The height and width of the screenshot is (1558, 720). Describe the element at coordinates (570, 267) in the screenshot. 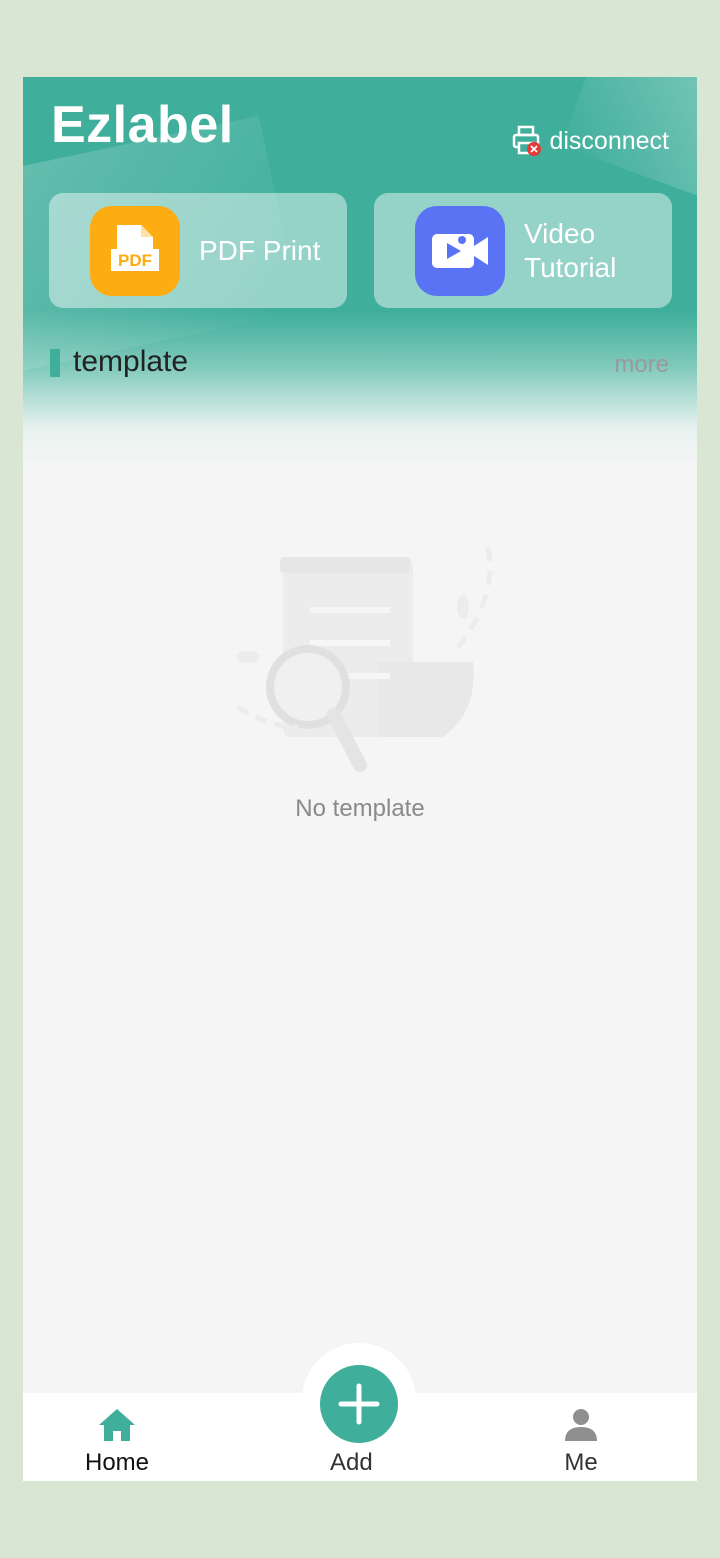

I see `video-tutorial-label-line2: Tutorial` at that location.